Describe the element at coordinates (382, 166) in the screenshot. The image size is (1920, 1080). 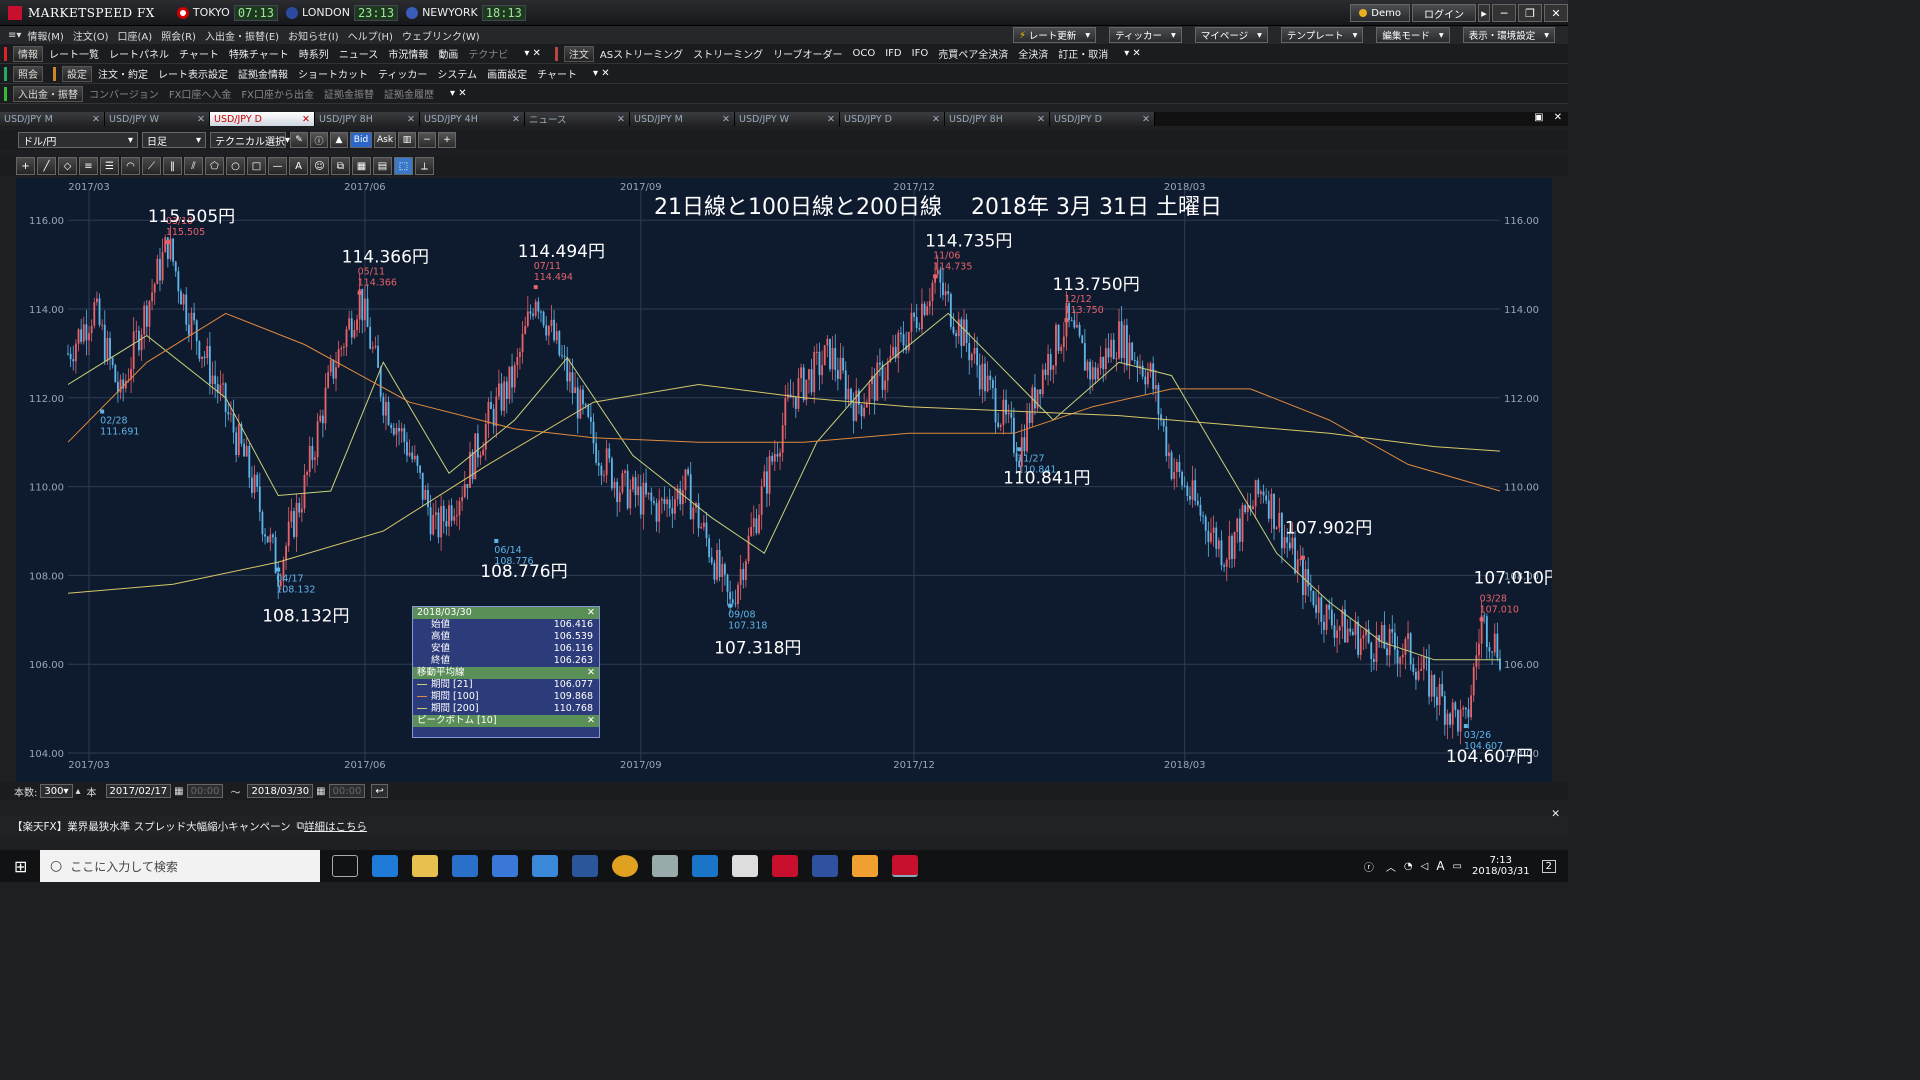
I see `layer-icon: ▤` at that location.